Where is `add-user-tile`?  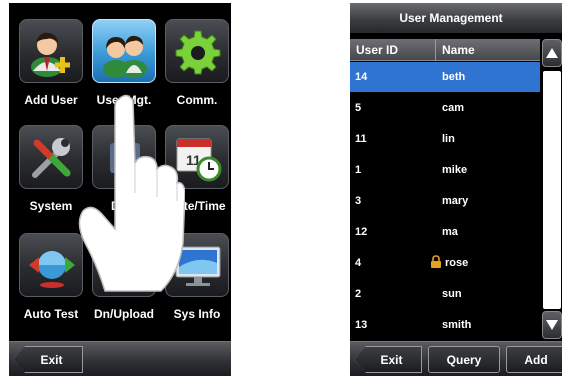
add-user-tile is located at coordinates (51, 51).